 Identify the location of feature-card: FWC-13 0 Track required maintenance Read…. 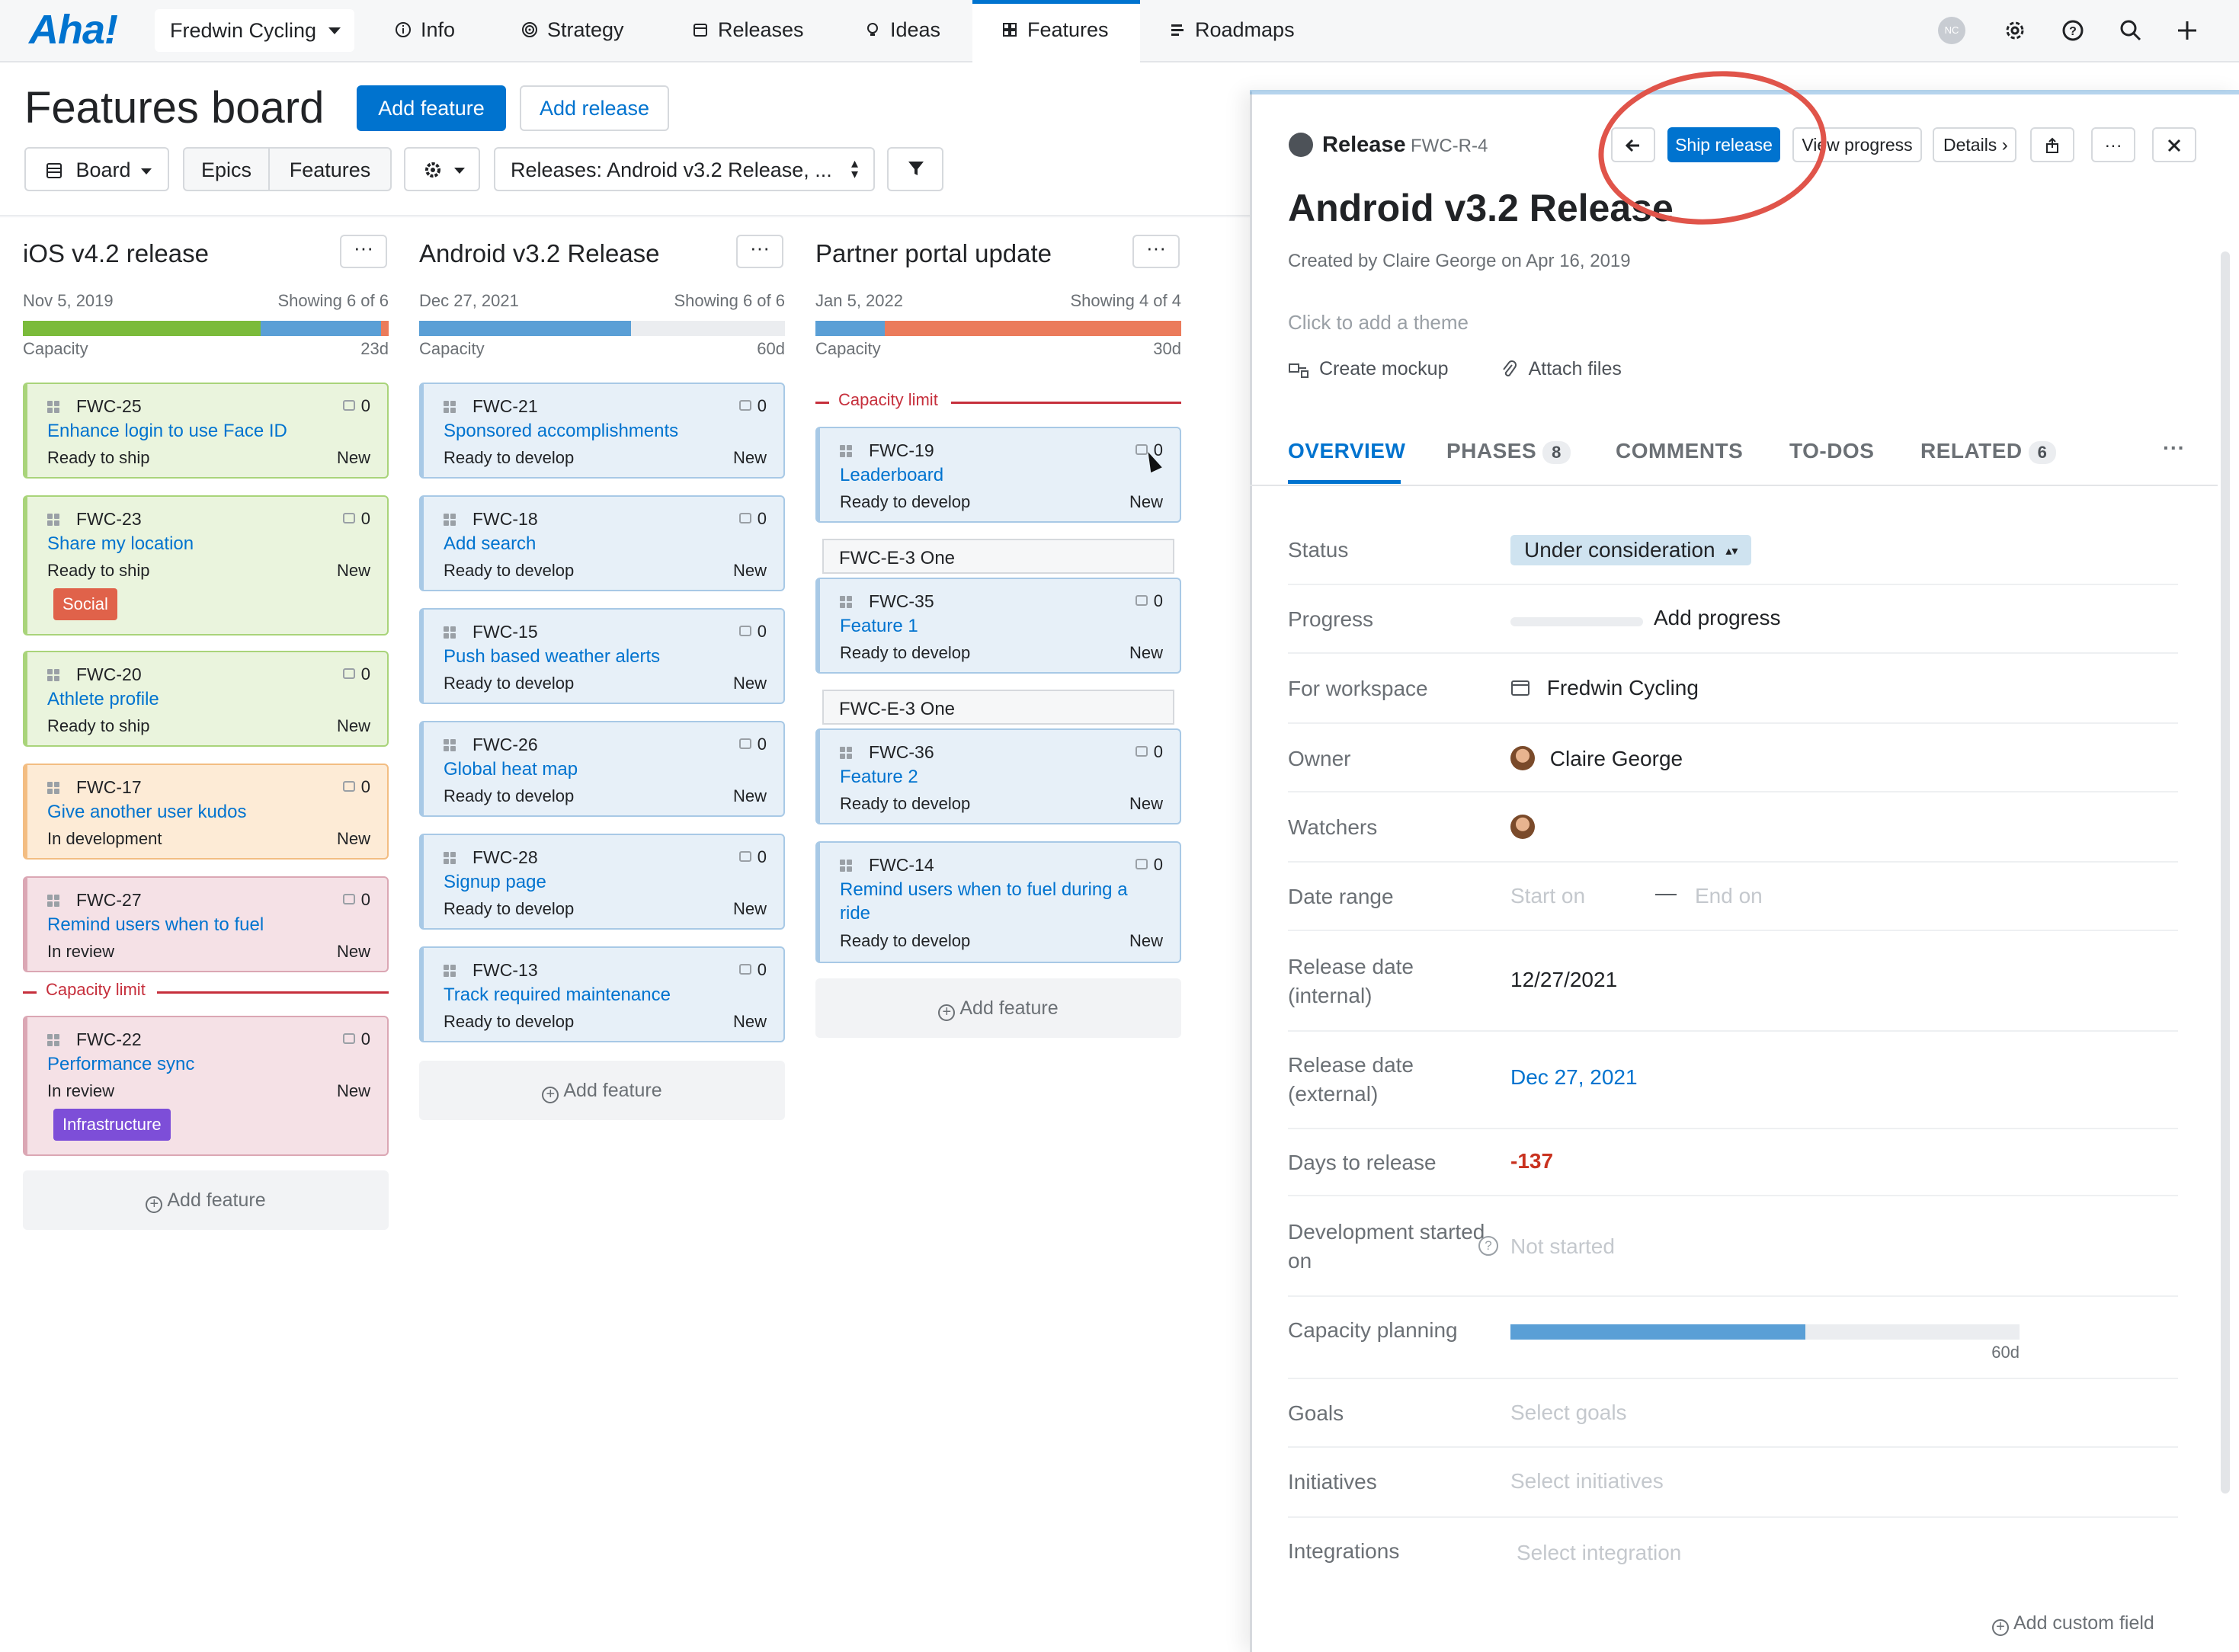
(602, 994).